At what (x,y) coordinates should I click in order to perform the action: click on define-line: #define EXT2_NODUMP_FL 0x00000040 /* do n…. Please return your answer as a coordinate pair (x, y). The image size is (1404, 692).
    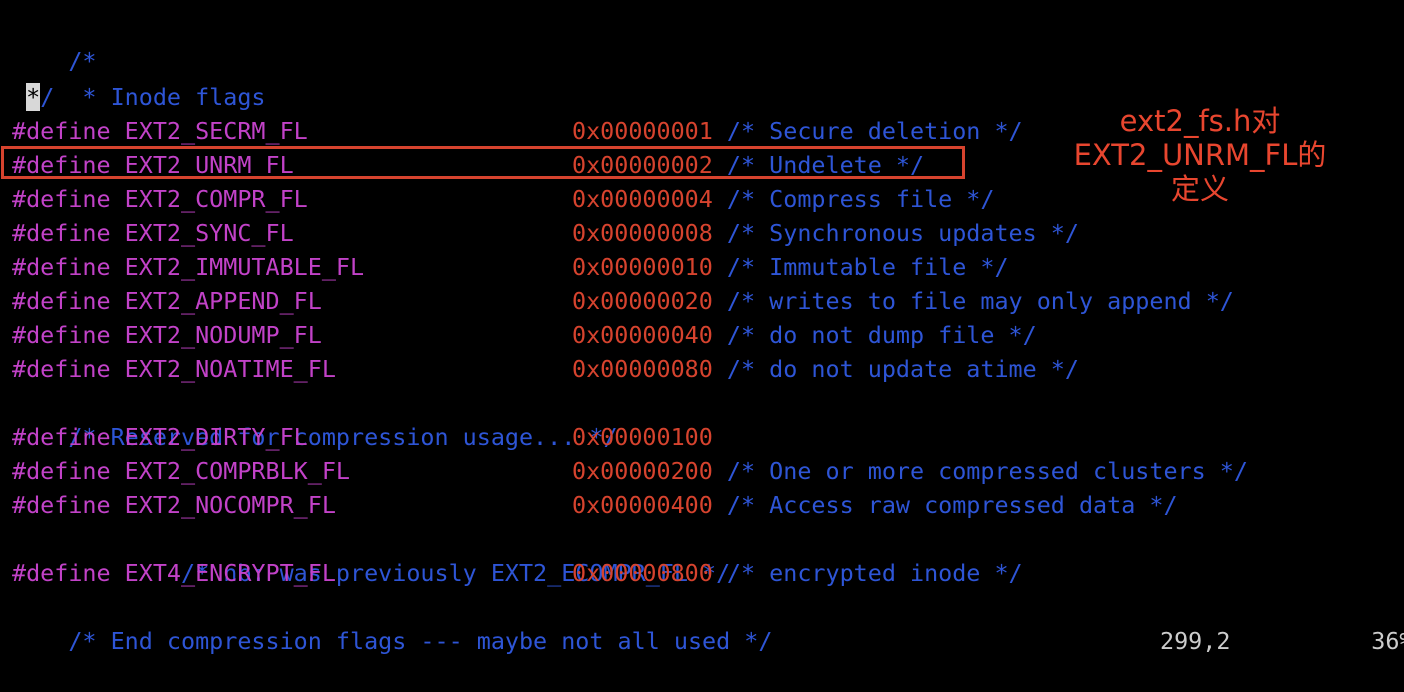
    Looking at the image, I should click on (524, 335).